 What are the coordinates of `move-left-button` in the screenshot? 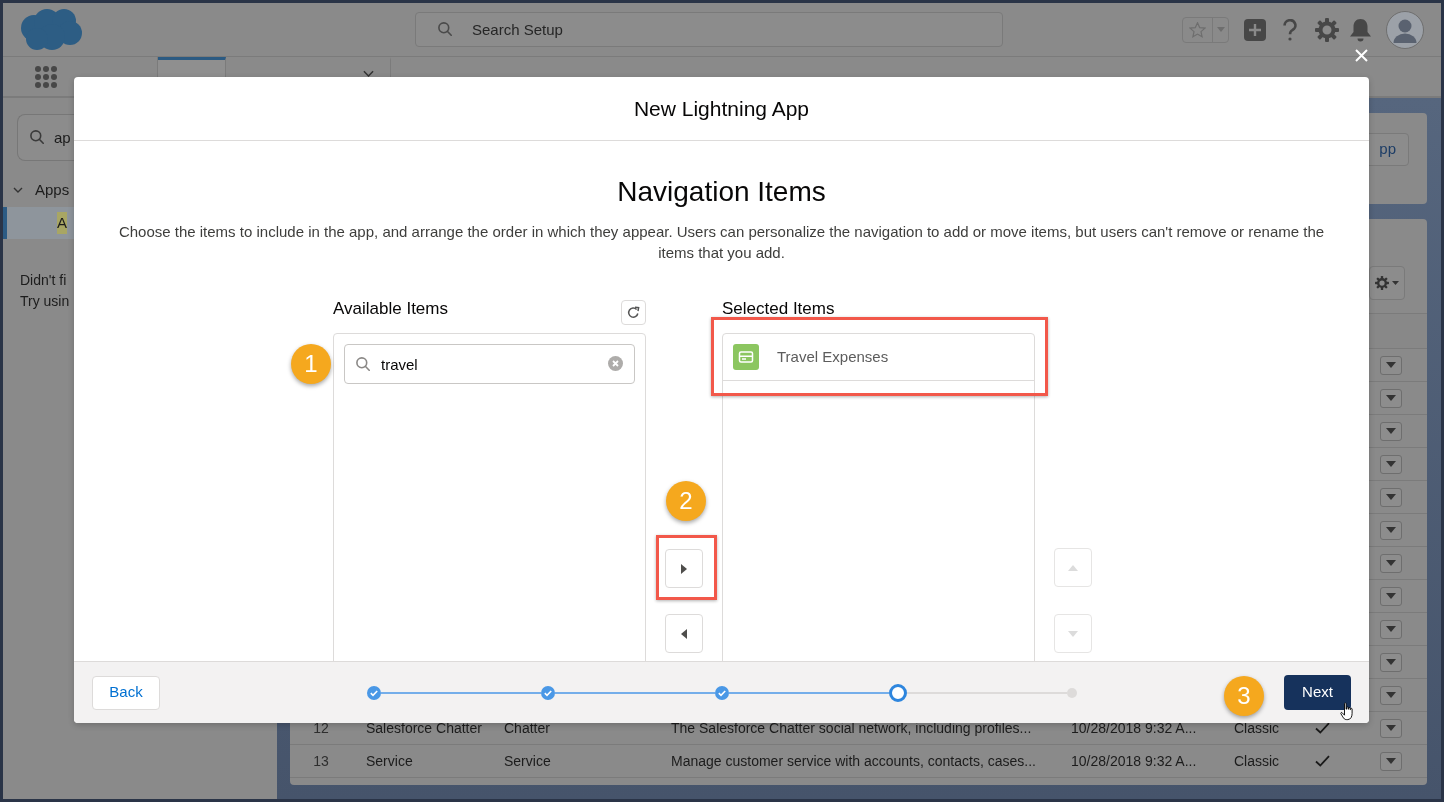 It's located at (684, 633).